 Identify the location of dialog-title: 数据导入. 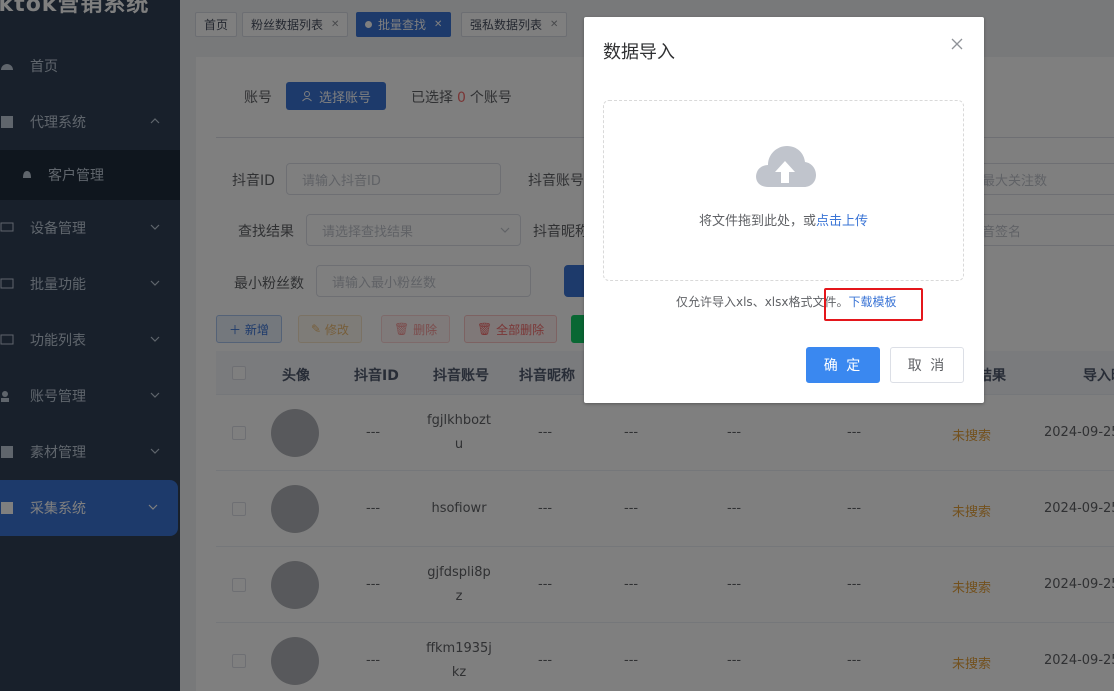
(639, 52).